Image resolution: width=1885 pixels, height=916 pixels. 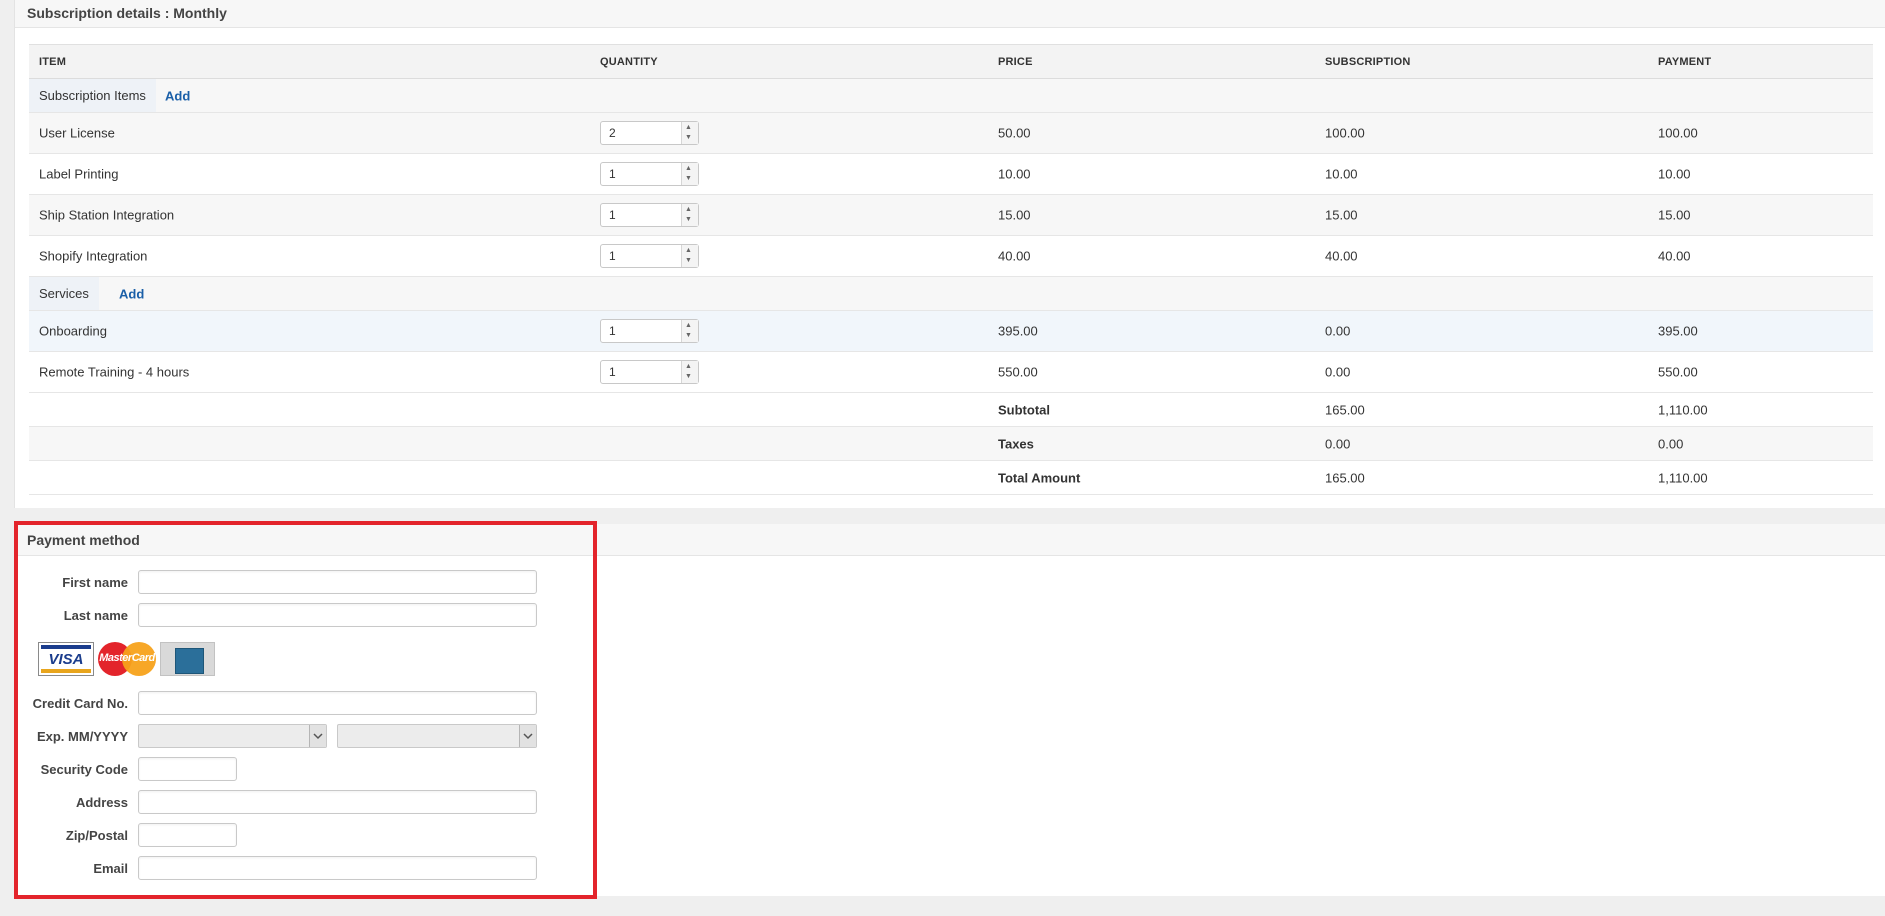 I want to click on group-row-subscription-items: Subscription Items Add, so click(x=951, y=96).